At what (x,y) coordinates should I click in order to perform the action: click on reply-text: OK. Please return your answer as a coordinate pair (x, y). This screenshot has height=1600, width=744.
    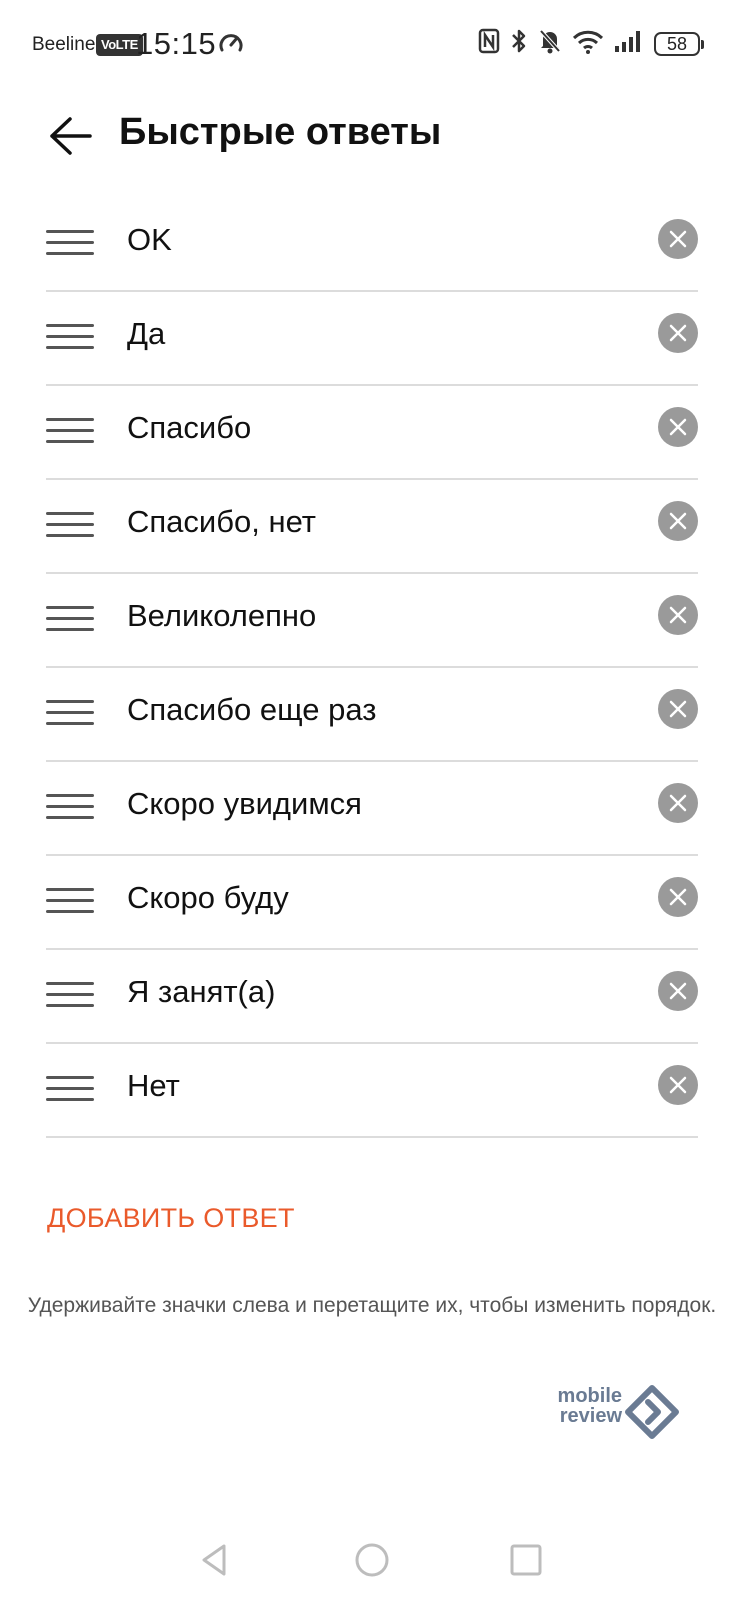
    Looking at the image, I should click on (149, 240).